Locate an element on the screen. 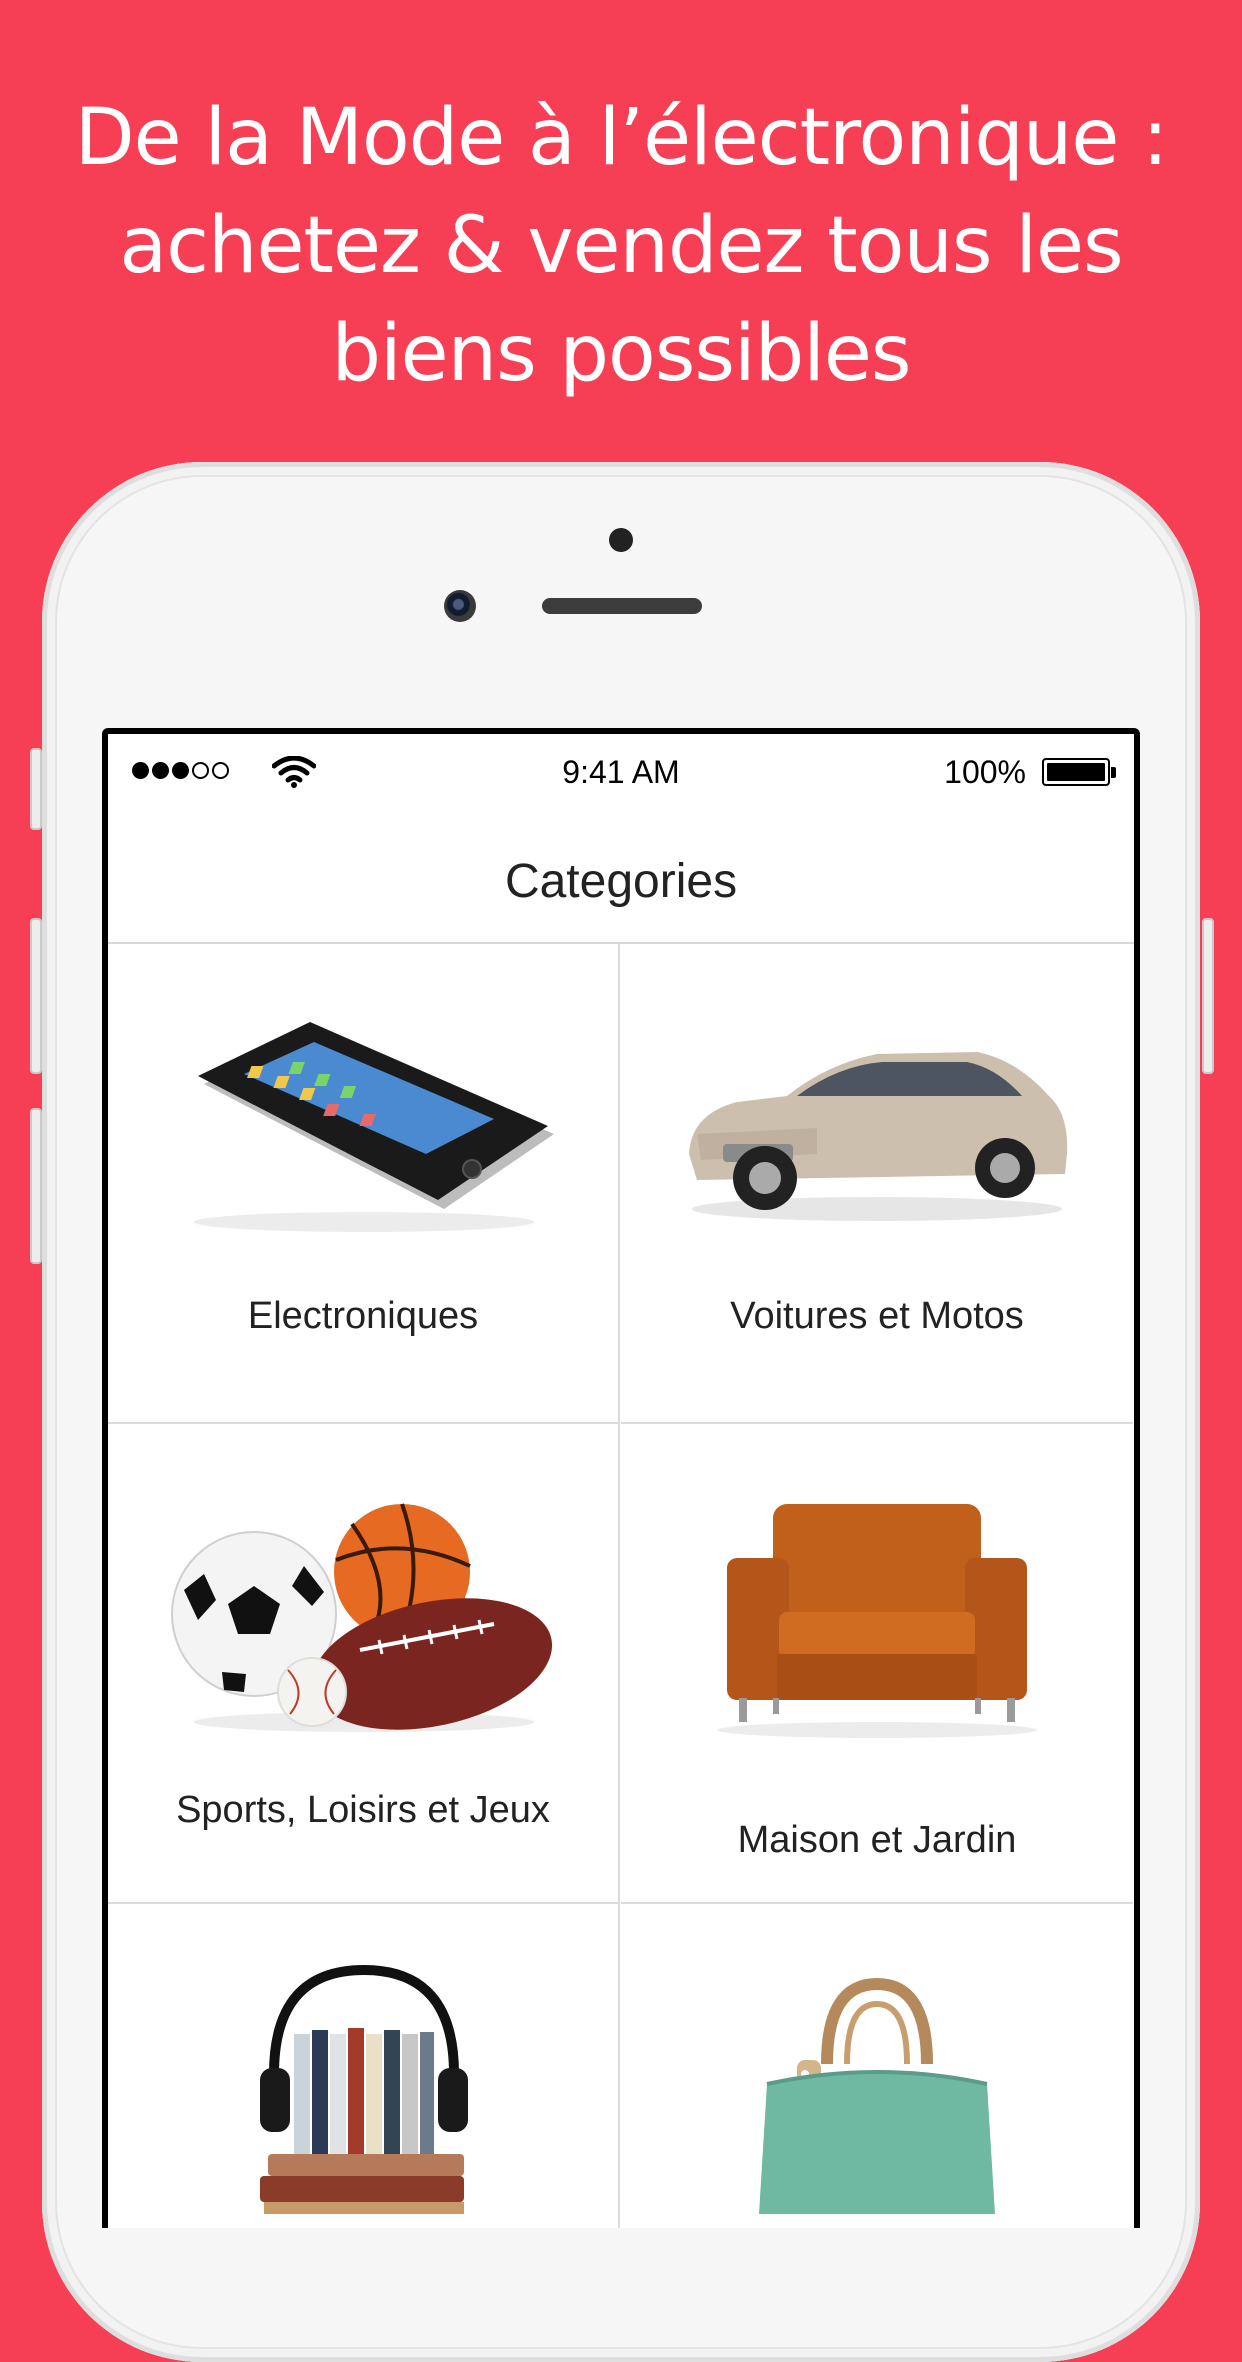  category-label: Voitures et Motos is located at coordinates (877, 1316).